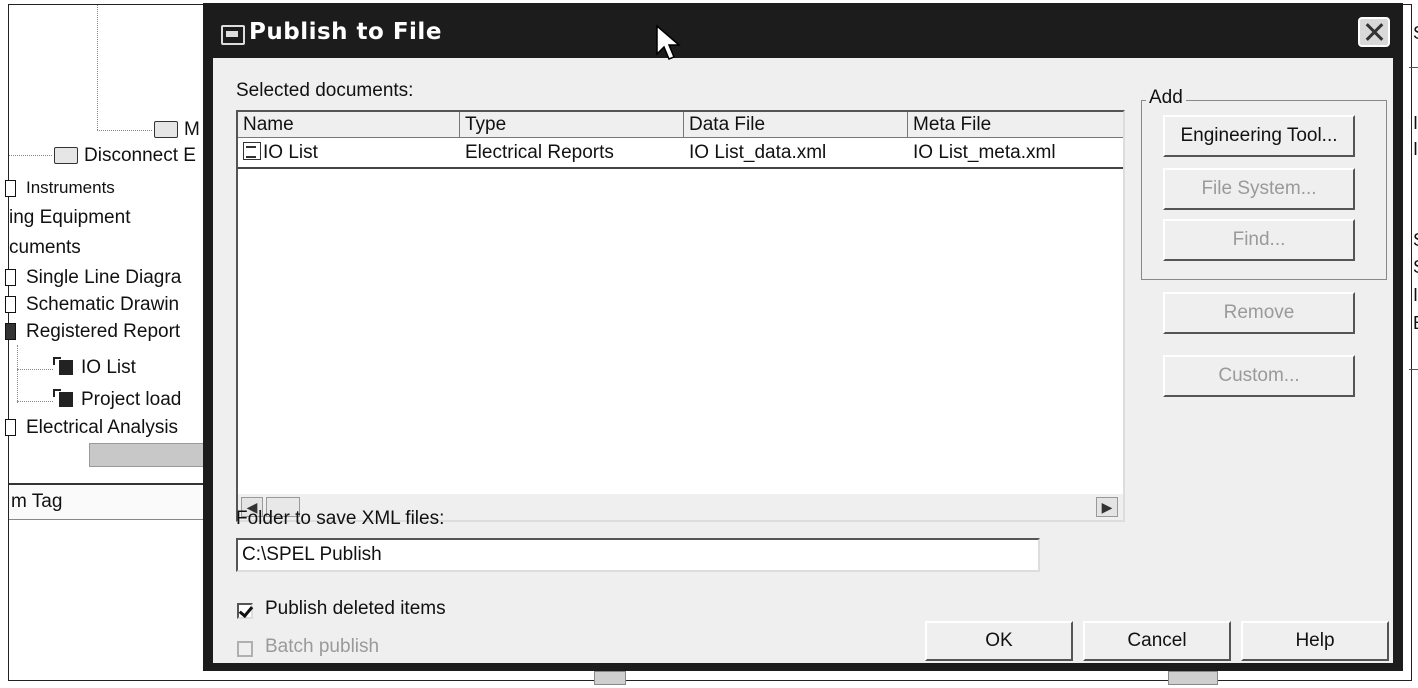 The image size is (1418, 688). What do you see at coordinates (117, 400) in the screenshot?
I see `tree-item-project-load: Project load` at bounding box center [117, 400].